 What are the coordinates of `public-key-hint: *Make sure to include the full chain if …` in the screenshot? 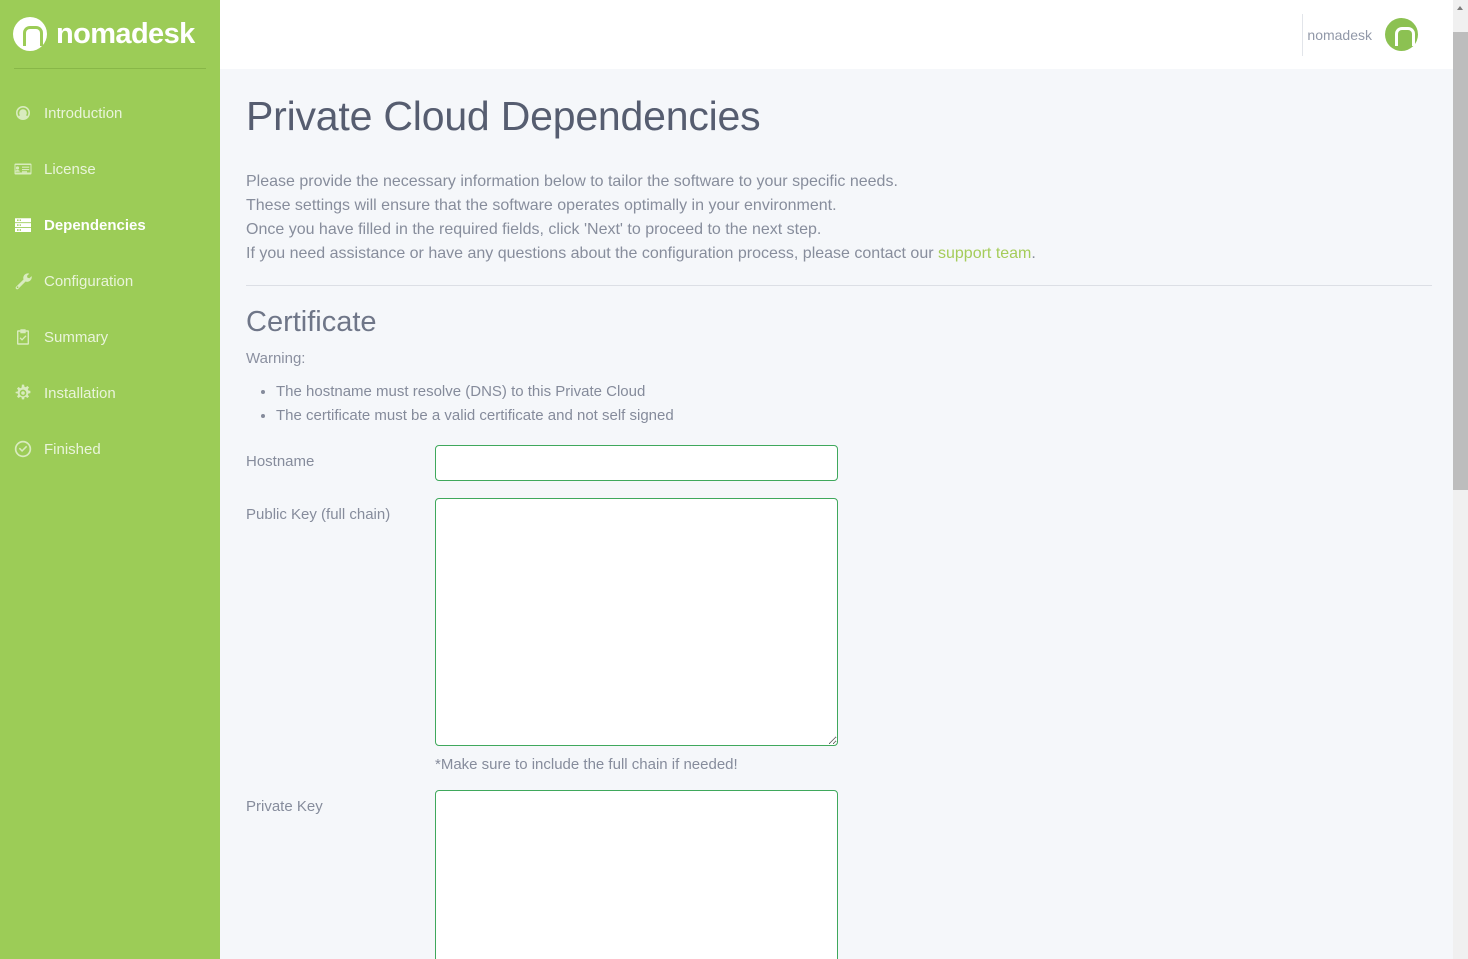 It's located at (586, 764).